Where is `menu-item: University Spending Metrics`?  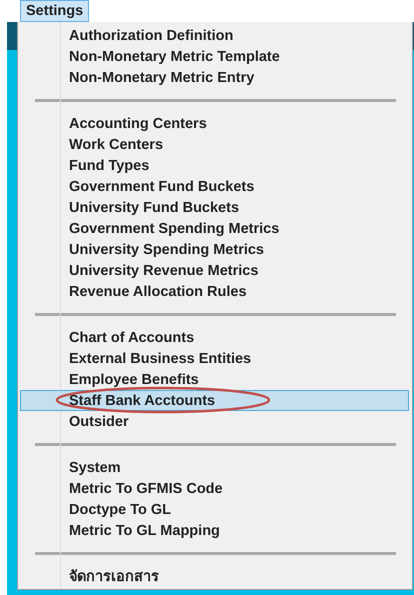 menu-item: University Spending Metrics is located at coordinates (214, 249).